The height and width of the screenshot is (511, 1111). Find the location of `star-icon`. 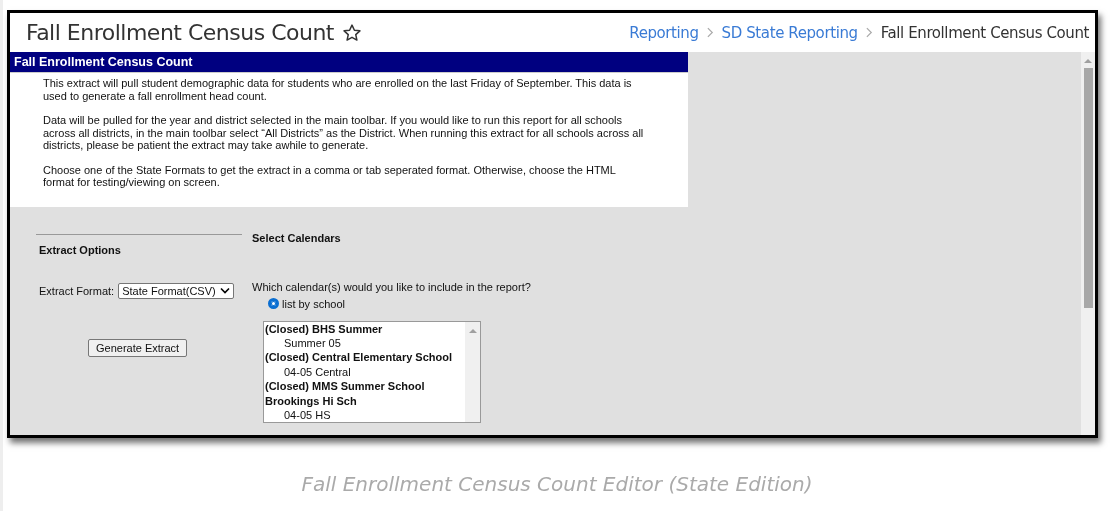

star-icon is located at coordinates (352, 32).